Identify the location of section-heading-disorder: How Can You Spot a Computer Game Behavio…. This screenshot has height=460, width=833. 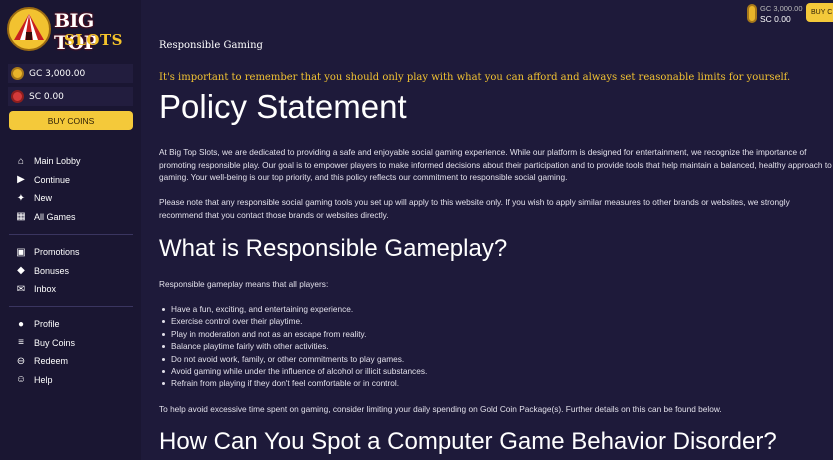
(468, 441).